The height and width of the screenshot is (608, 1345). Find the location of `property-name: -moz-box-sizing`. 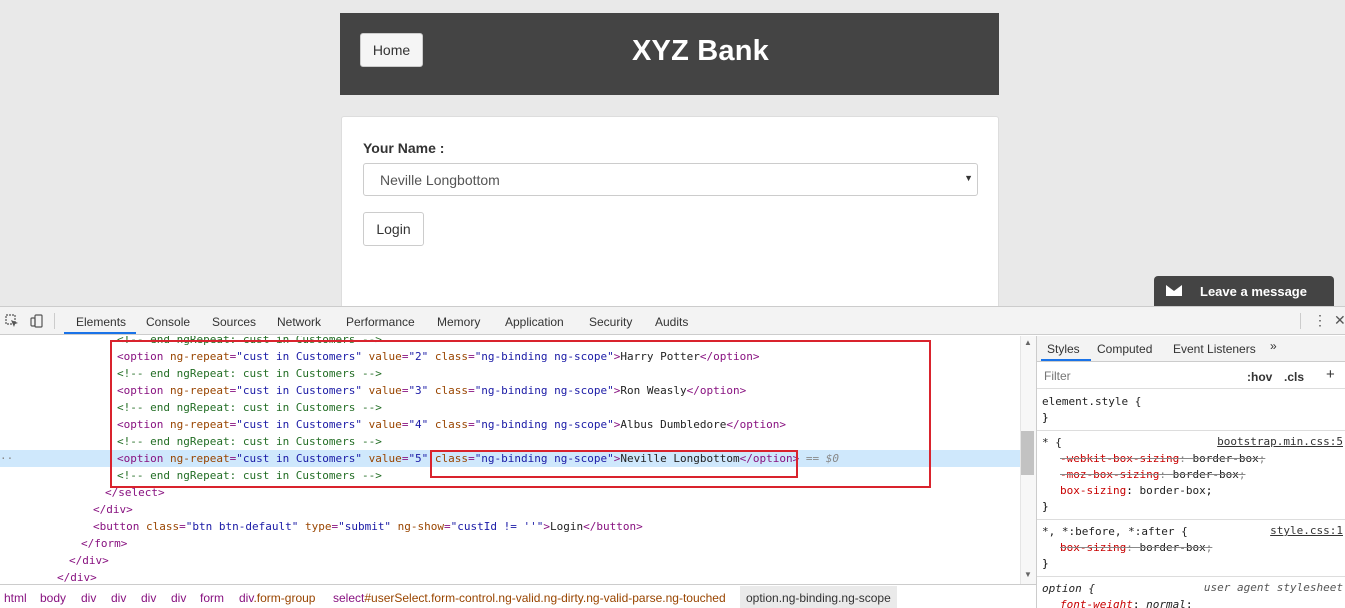

property-name: -moz-box-sizing is located at coordinates (1110, 474).